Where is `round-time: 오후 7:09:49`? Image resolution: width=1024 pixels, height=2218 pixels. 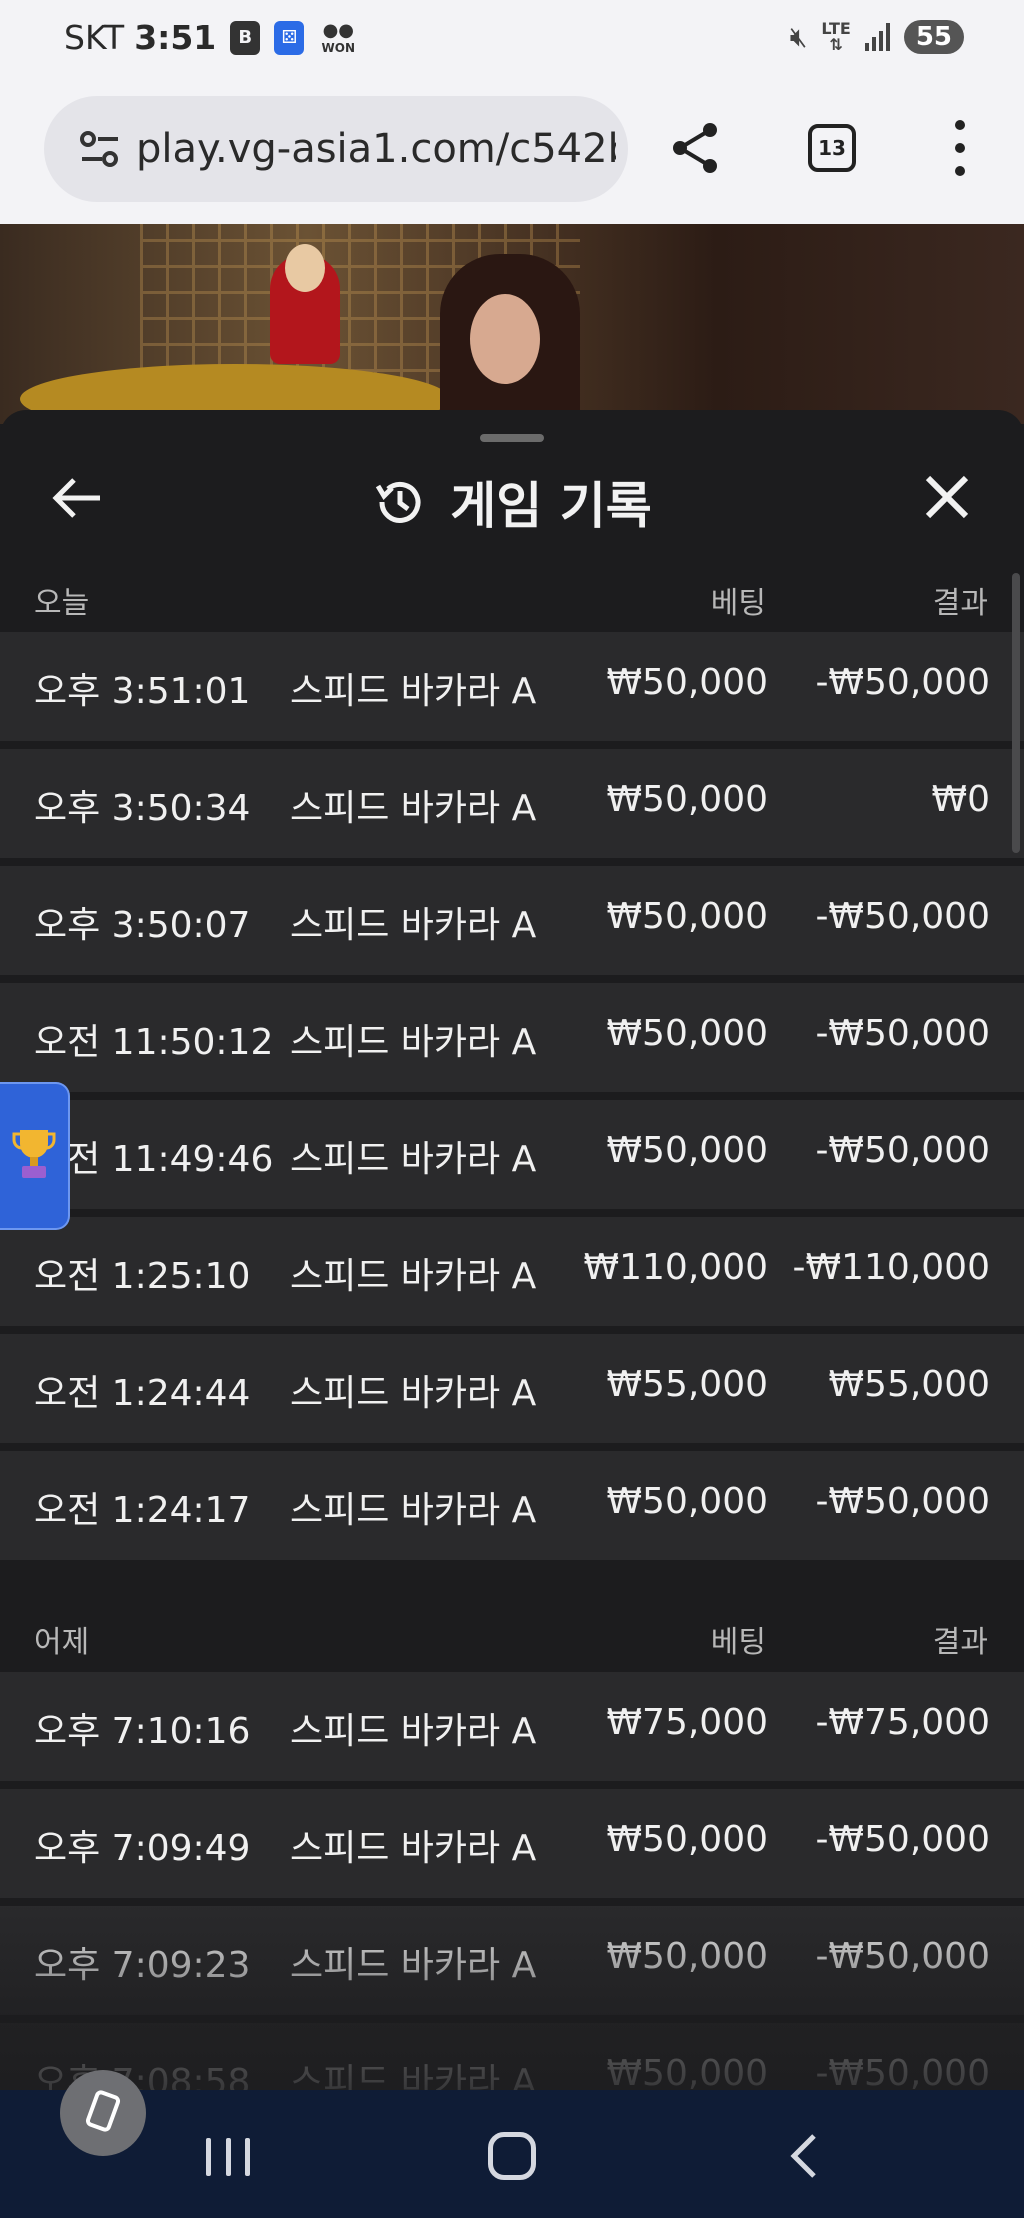
round-time: 오후 7:09:49 is located at coordinates (142, 1848).